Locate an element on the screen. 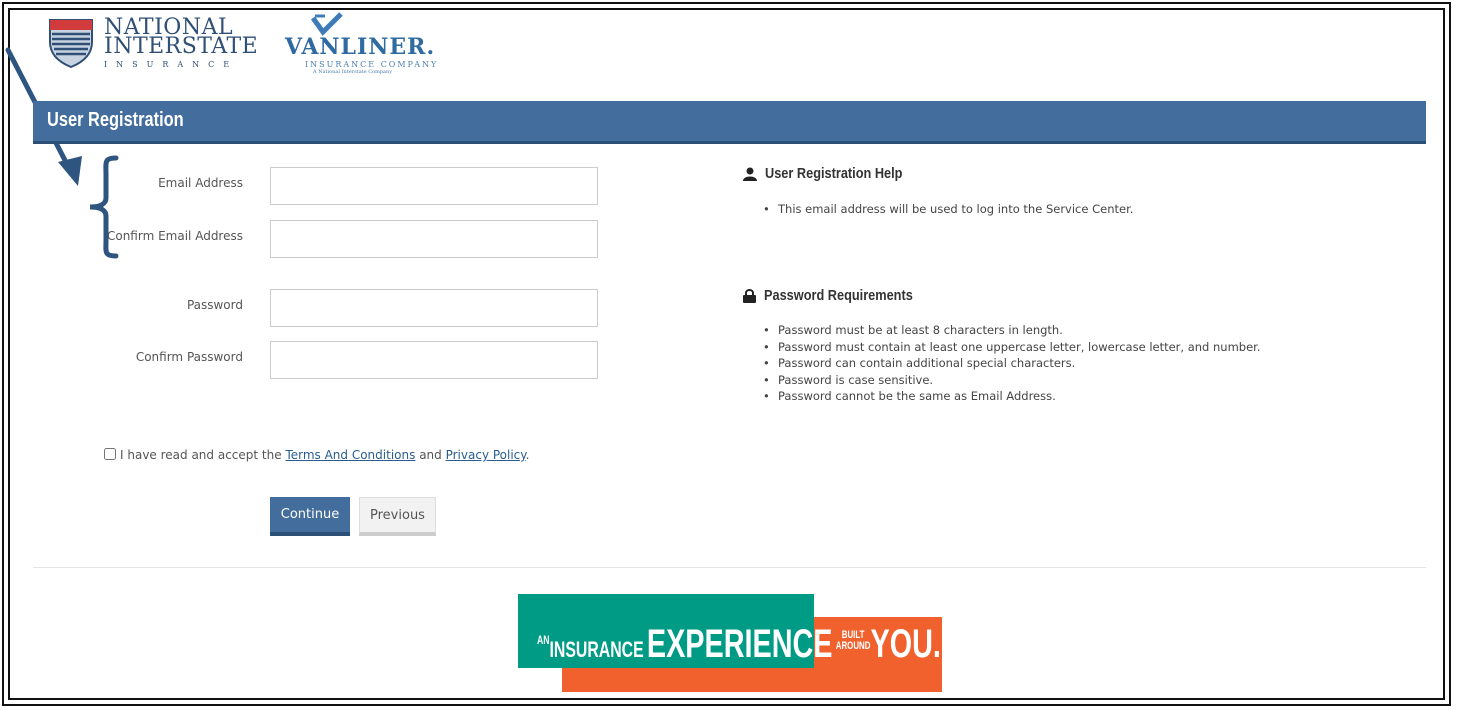 The image size is (1457, 710). terms-prefix: I have read and accept the is located at coordinates (201, 455).